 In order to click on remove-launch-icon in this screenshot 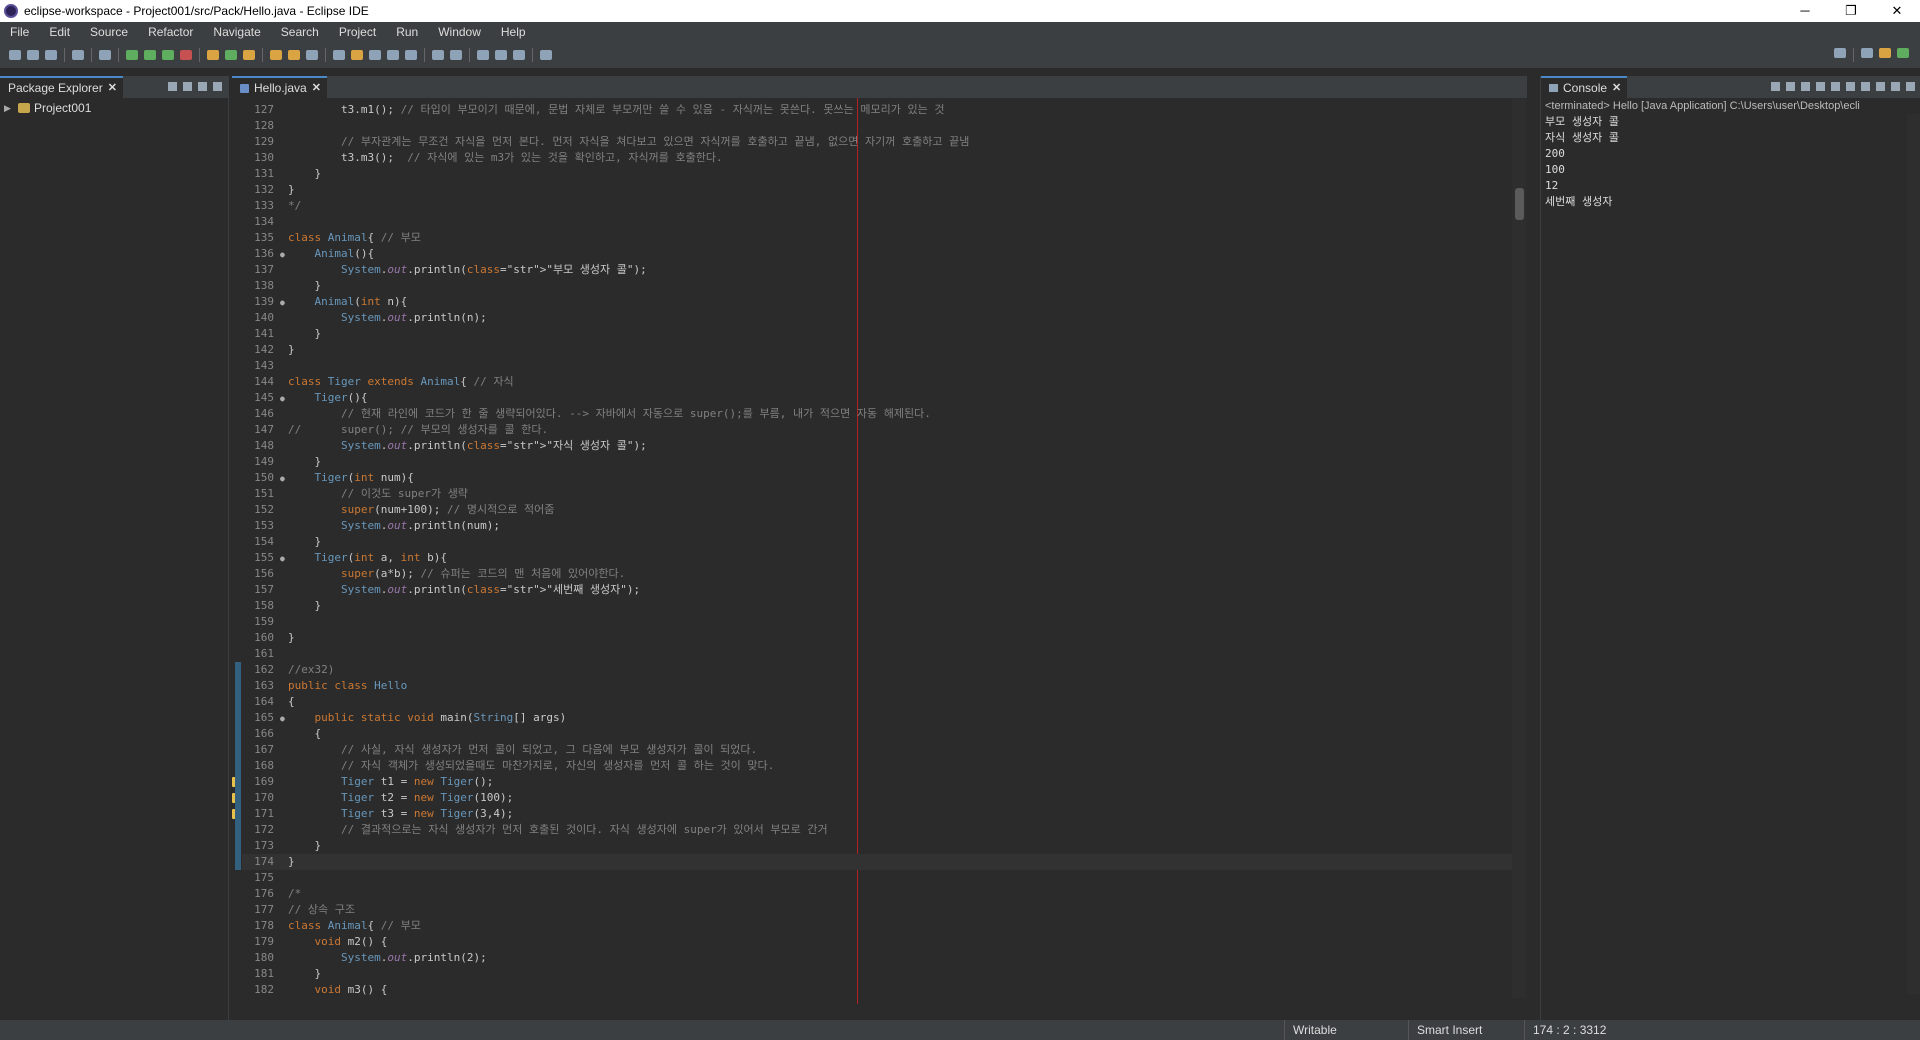, I will do `click(1790, 86)`.